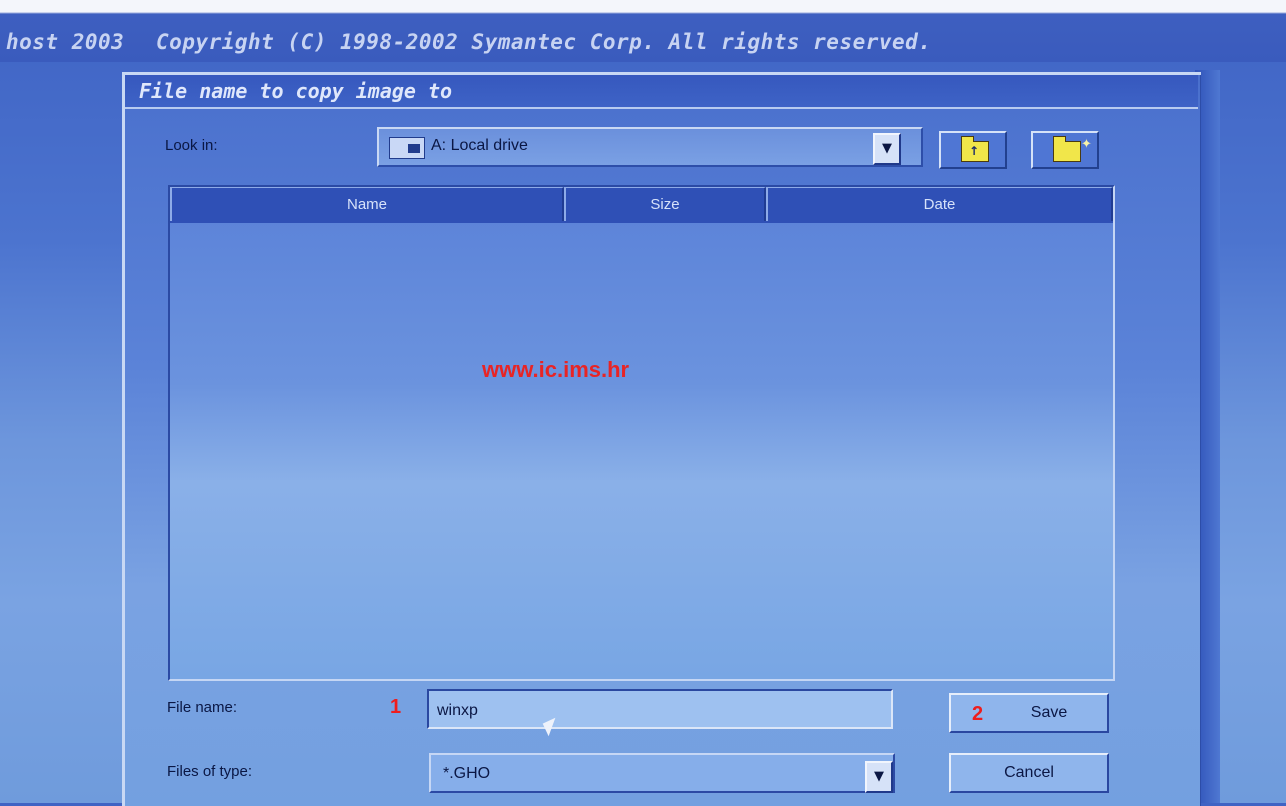 Image resolution: width=1286 pixels, height=806 pixels. I want to click on file-name-input: winxp, so click(660, 709).